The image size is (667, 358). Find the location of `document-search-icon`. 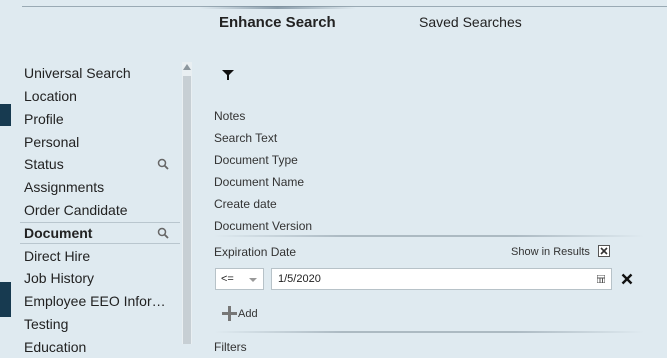

document-search-icon is located at coordinates (163, 233).